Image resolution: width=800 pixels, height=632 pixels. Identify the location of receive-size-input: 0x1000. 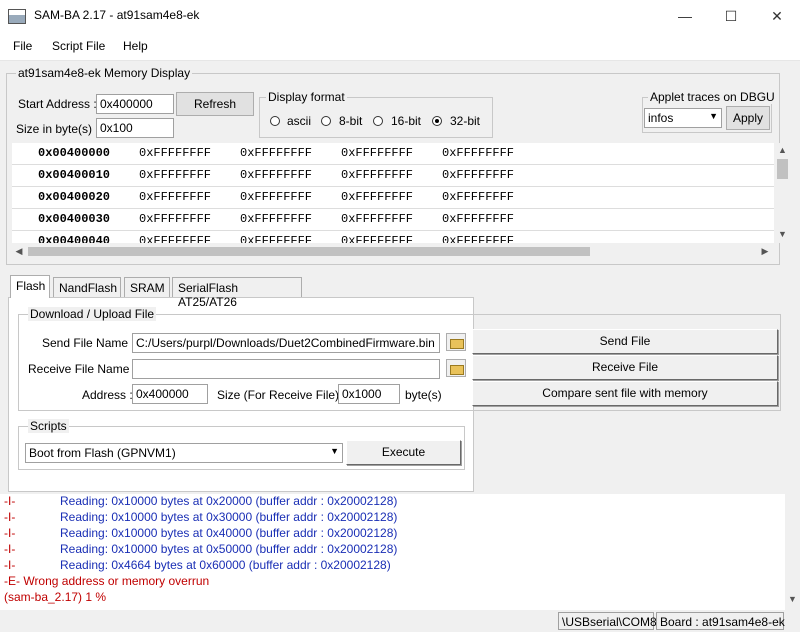
(369, 394).